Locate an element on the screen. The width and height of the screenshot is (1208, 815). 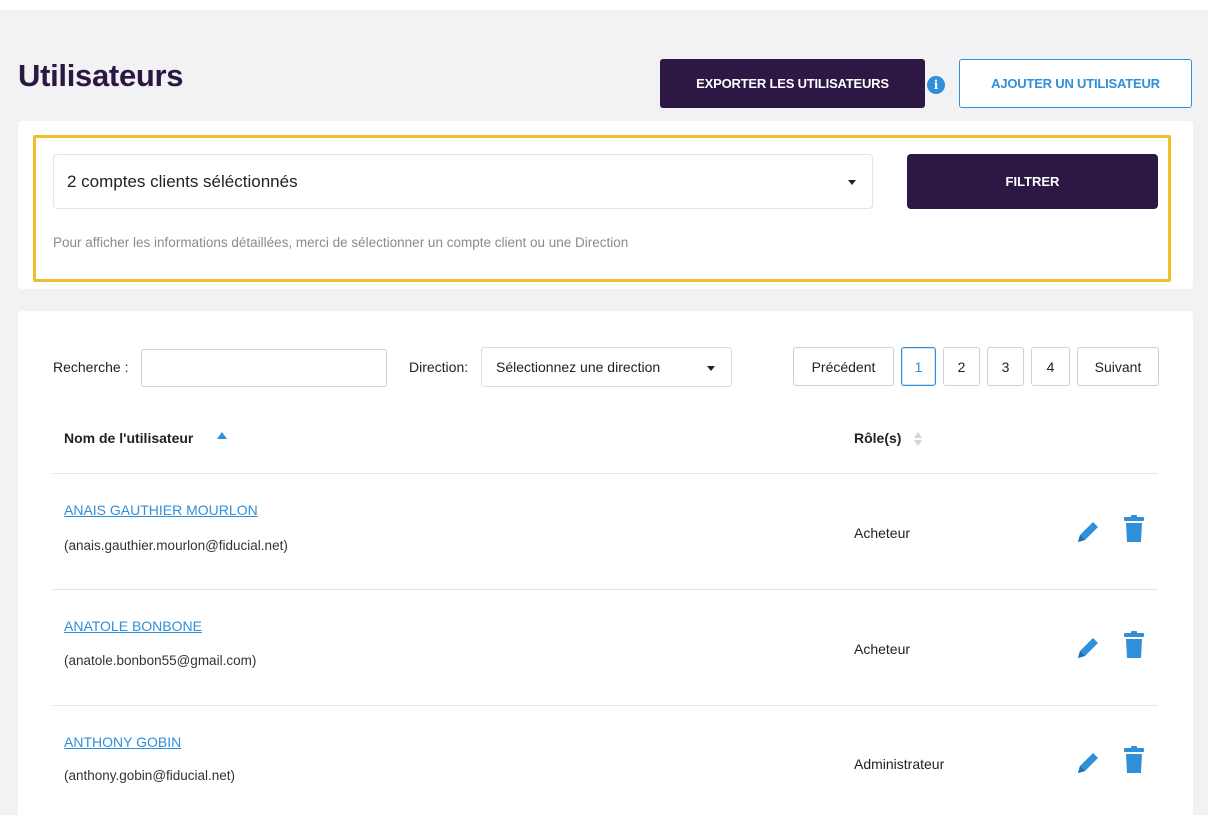
client-account-select-value: 2 comptes clients séléctionnés is located at coordinates (182, 181).